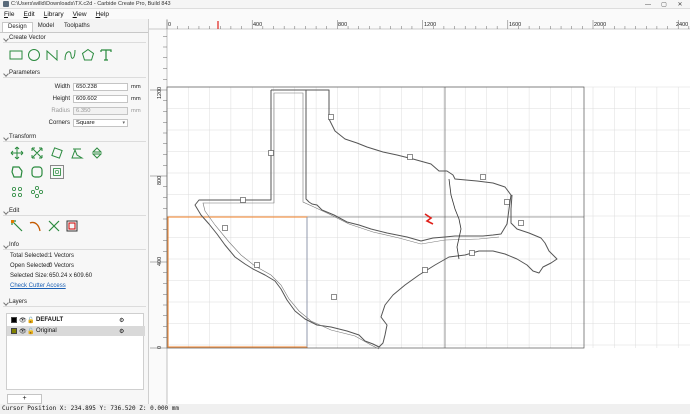  I want to click on tab-toolpaths: Toolpaths, so click(77, 27).